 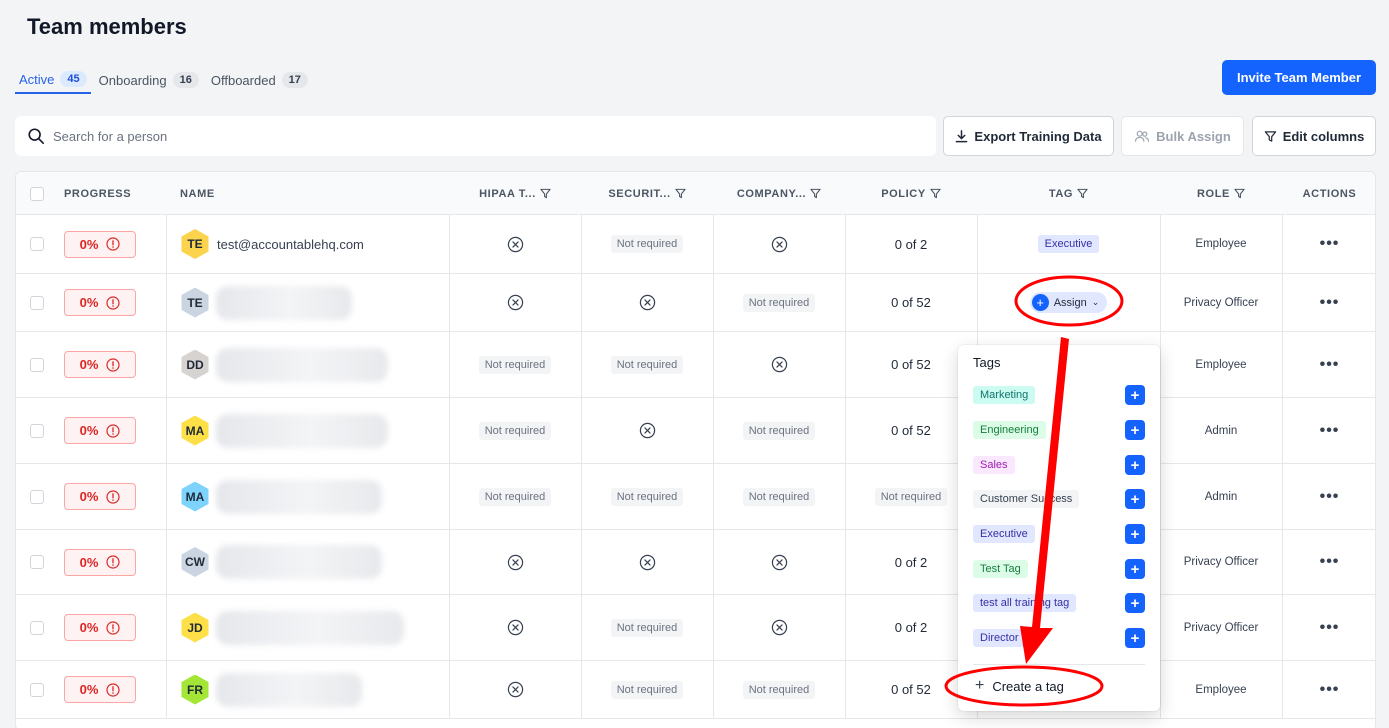 What do you see at coordinates (1068, 302) in the screenshot?
I see `assign-tag-button: + Assign ⌄` at bounding box center [1068, 302].